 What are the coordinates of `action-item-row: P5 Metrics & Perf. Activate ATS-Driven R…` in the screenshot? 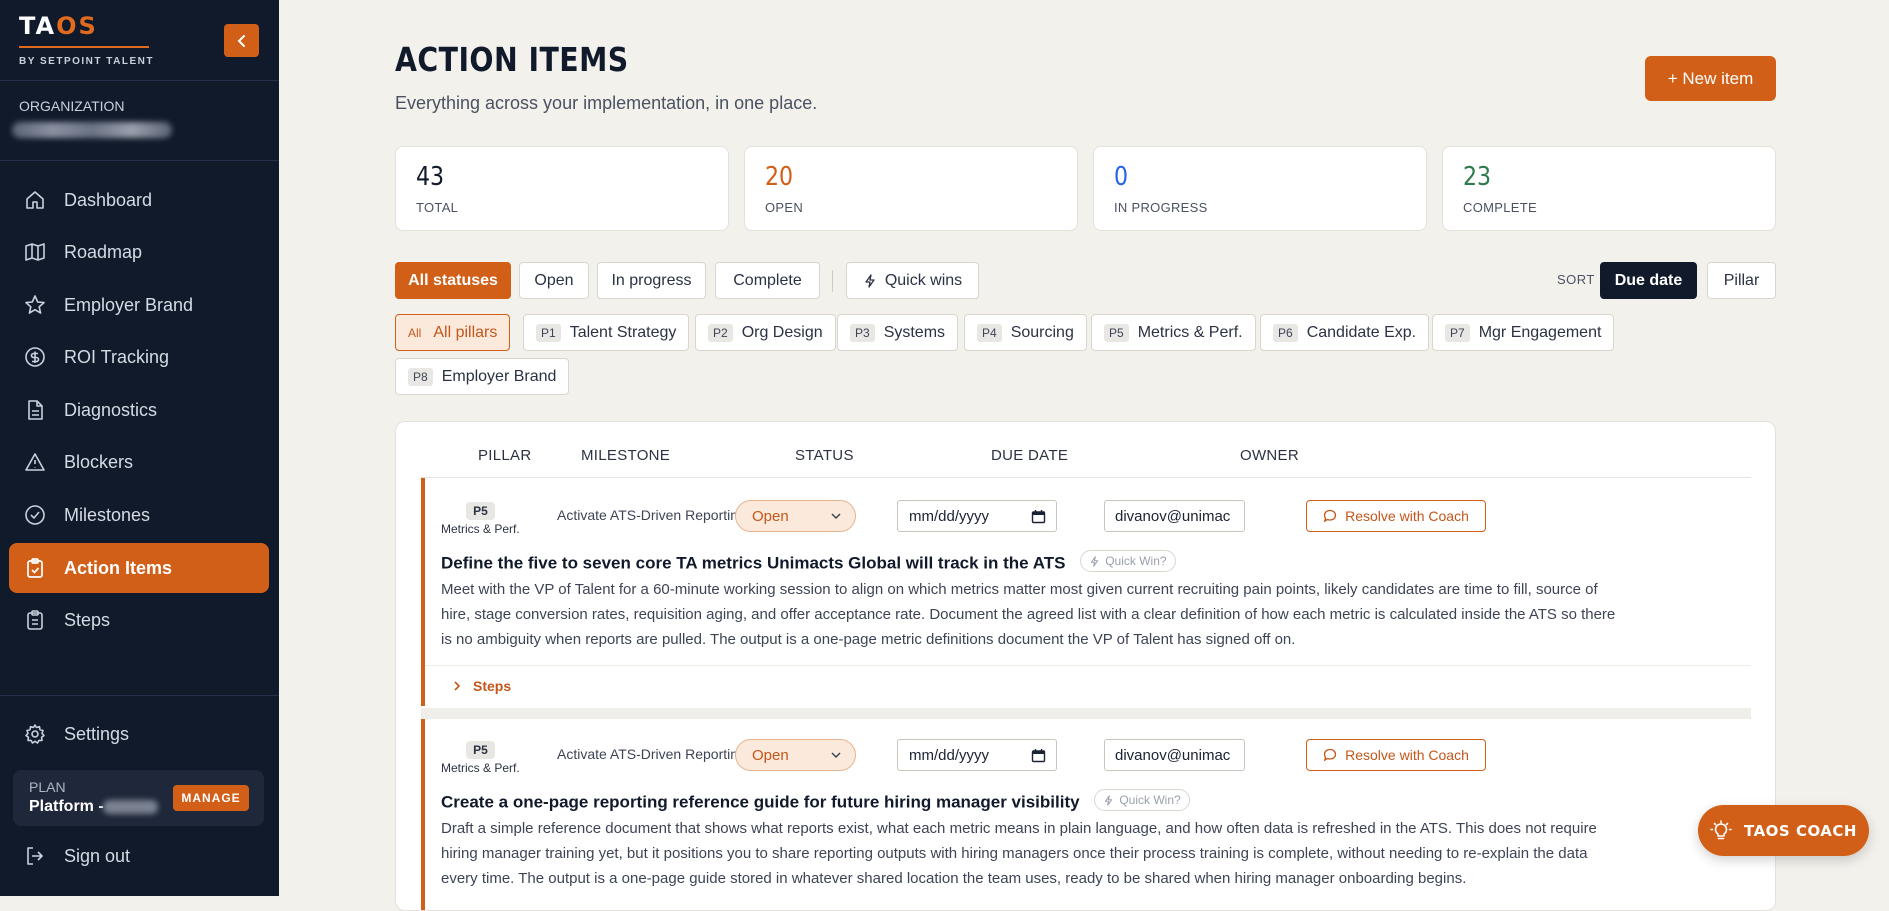 It's located at (1086, 814).